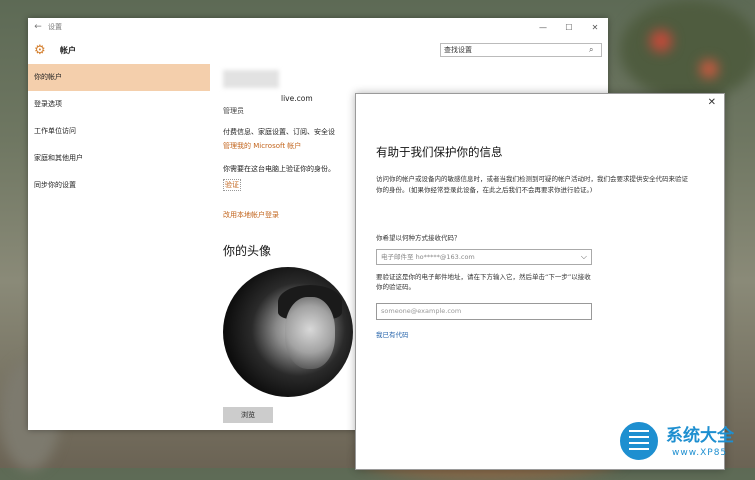 The width and height of the screenshot is (755, 480). I want to click on sidebar-item-sign-in-options: 登录选项, so click(119, 104).